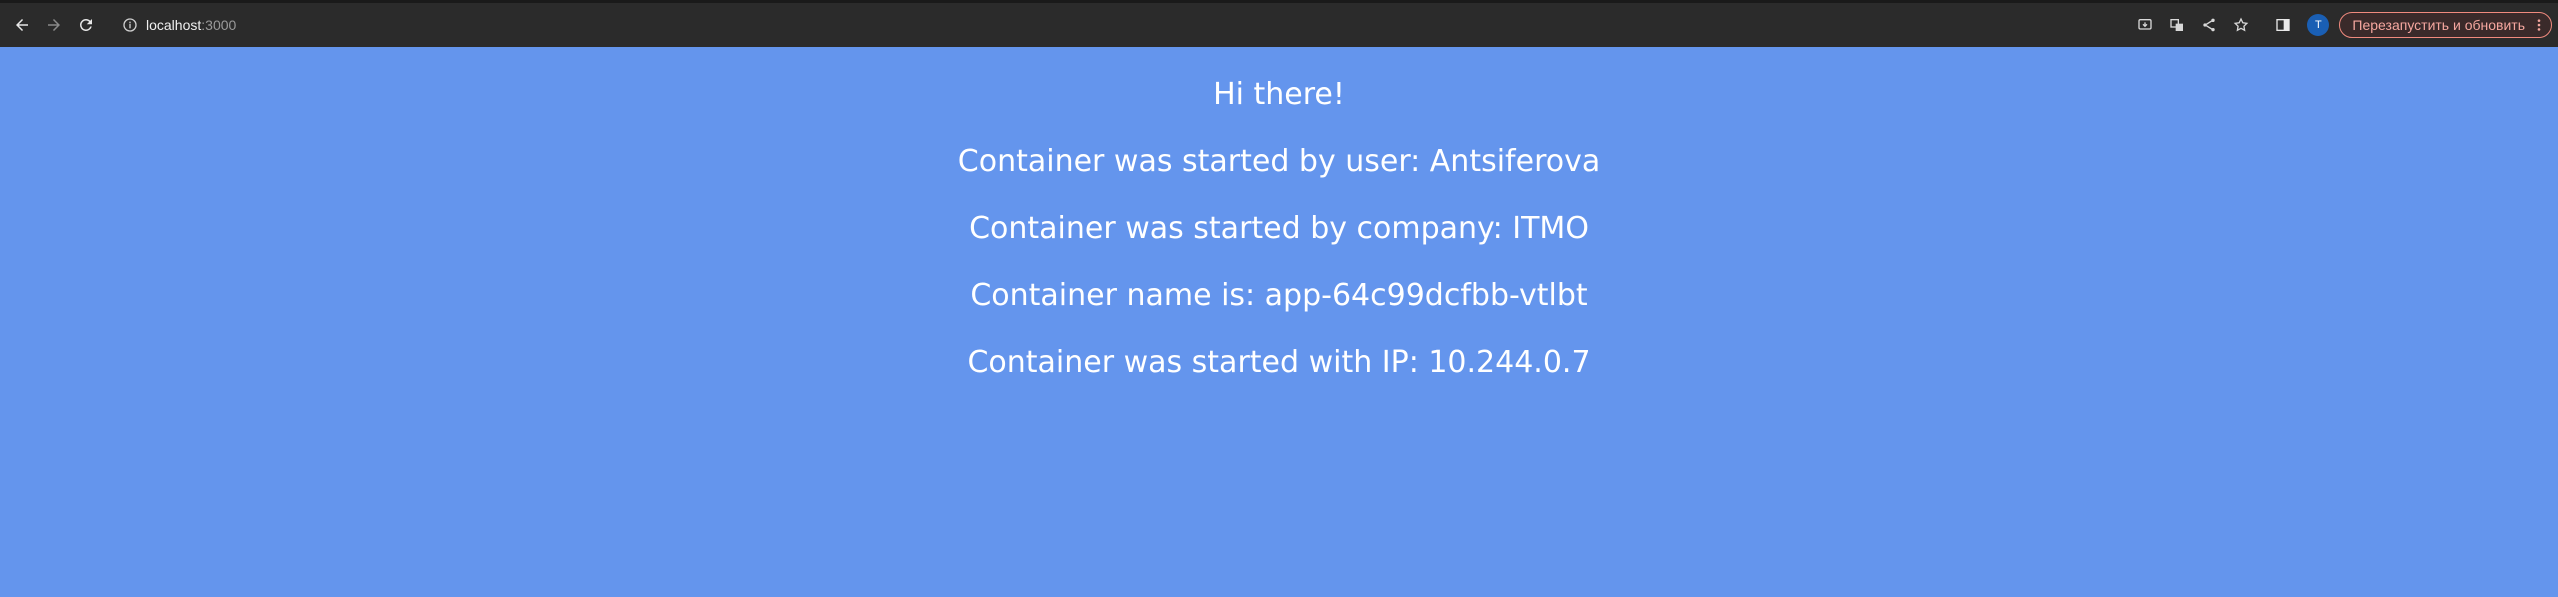 The width and height of the screenshot is (2558, 597). I want to click on back-icon, so click(22, 25).